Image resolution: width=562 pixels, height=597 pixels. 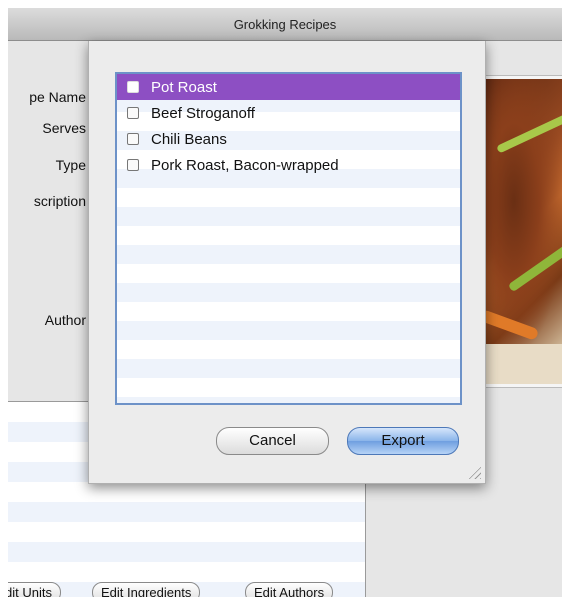 I want to click on resize-grip-icon, so click(x=474, y=472).